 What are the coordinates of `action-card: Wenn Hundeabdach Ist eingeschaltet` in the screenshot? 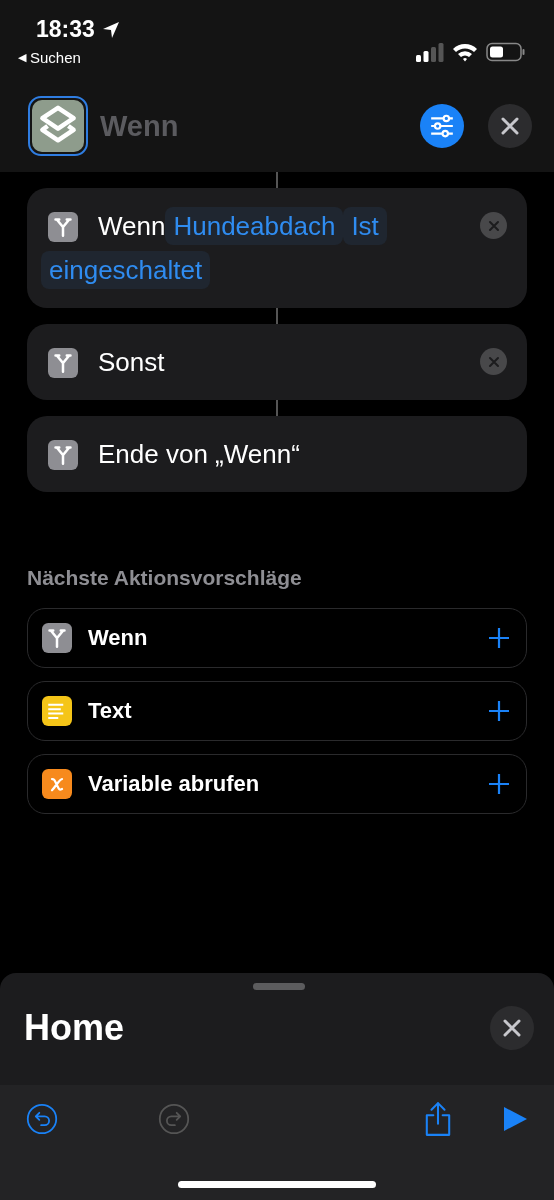 It's located at (277, 248).